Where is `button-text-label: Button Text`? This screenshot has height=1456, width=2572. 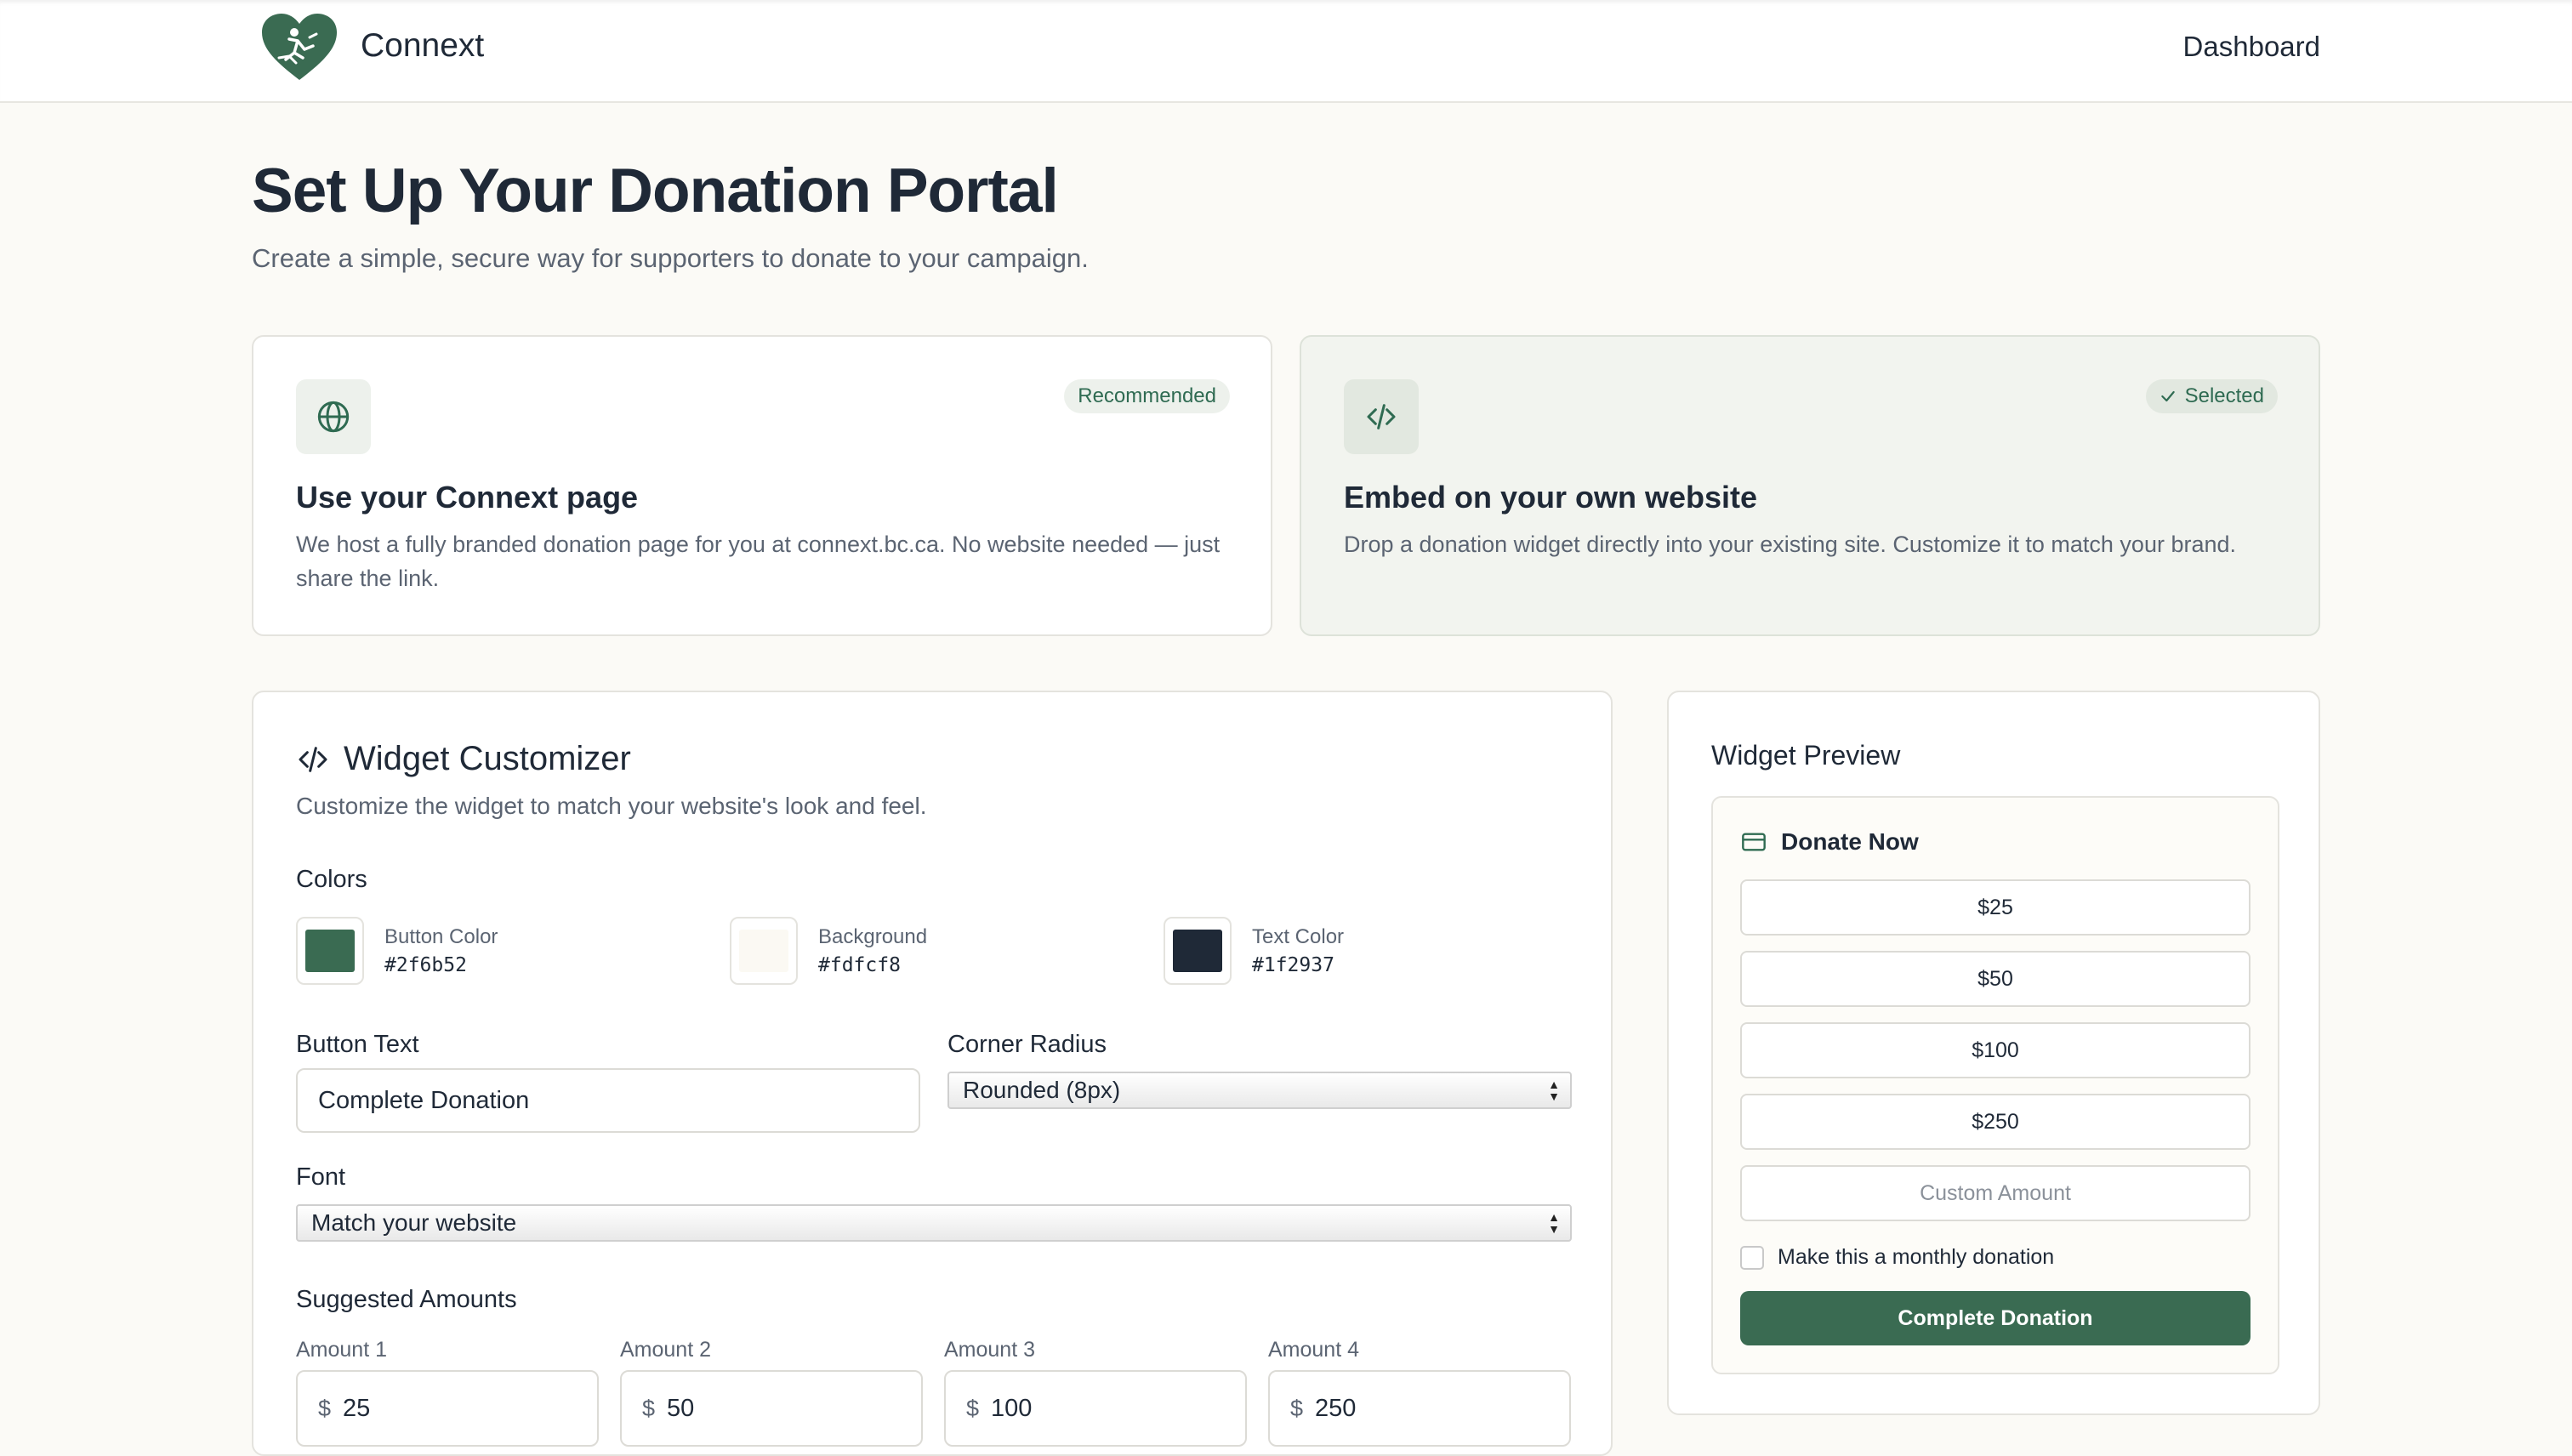 button-text-label: Button Text is located at coordinates (358, 1044).